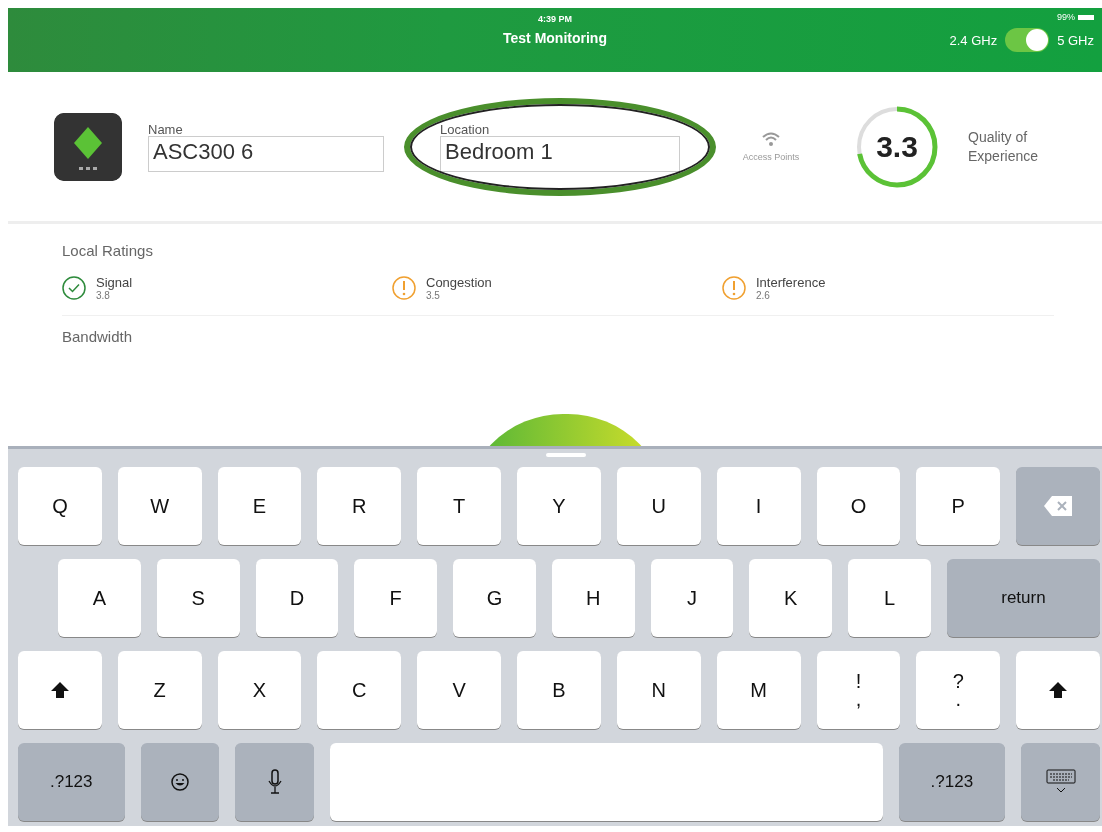 The height and width of the screenshot is (832, 1102). Describe the element at coordinates (99, 598) in the screenshot. I see `letter-key: A` at that location.